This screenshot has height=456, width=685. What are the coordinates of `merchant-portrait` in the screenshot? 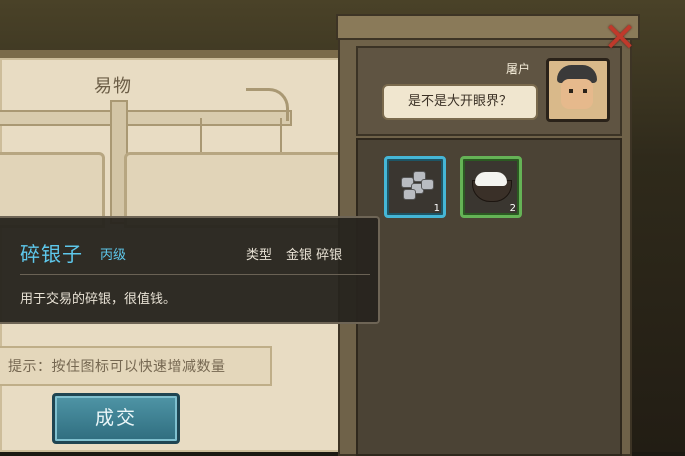 It's located at (578, 90).